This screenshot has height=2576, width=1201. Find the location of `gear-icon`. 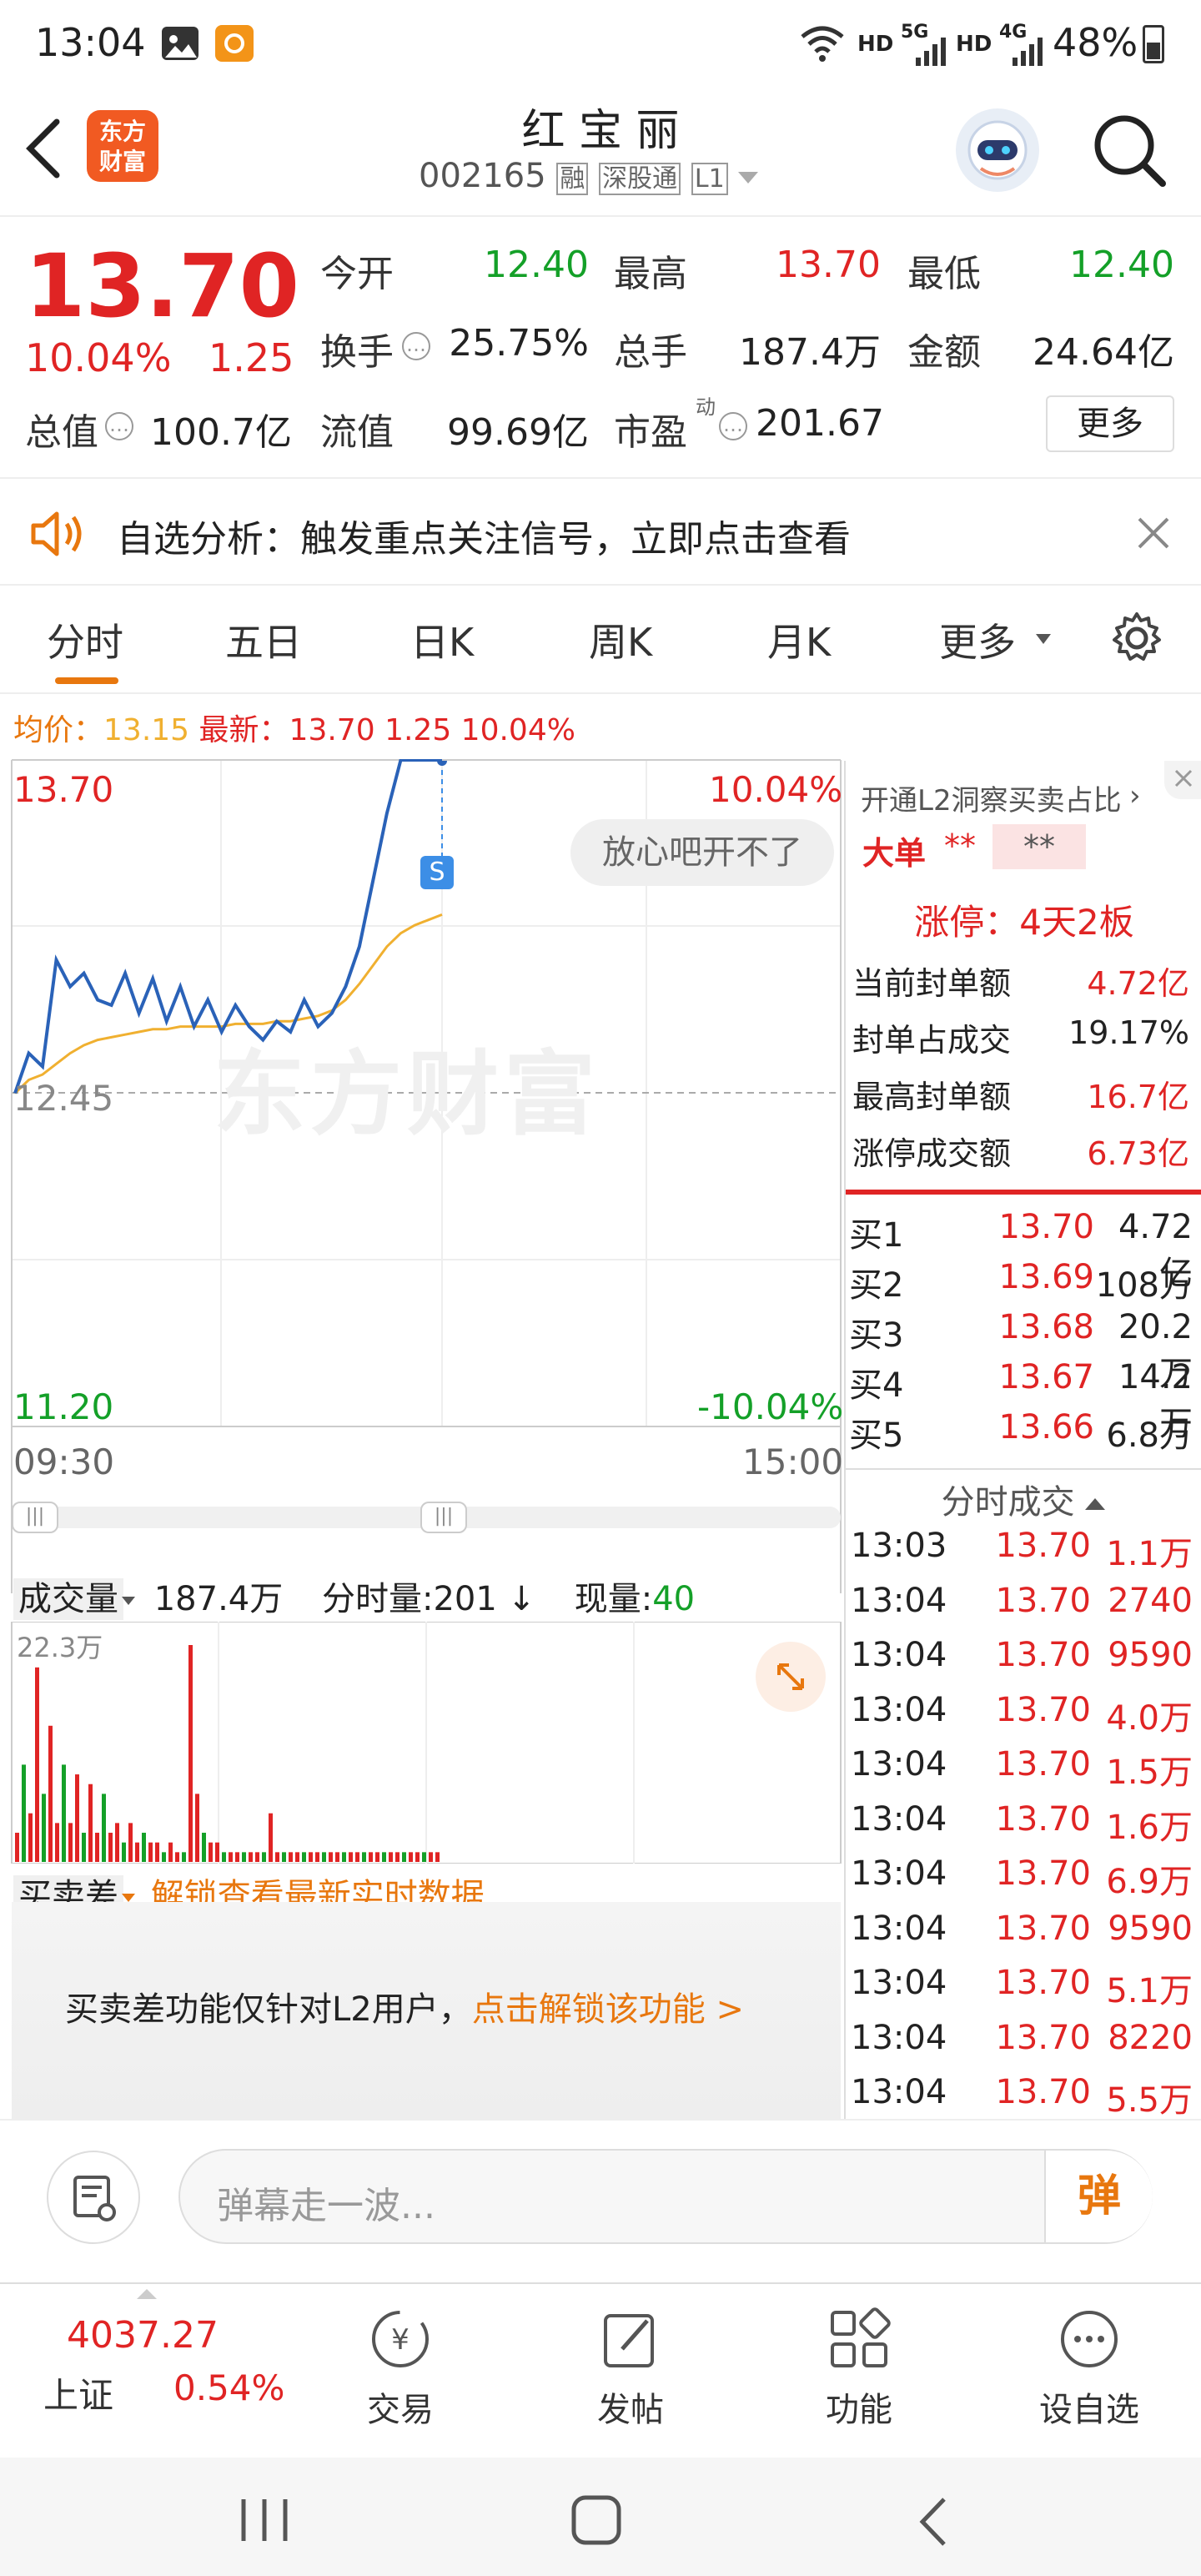

gear-icon is located at coordinates (1137, 640).